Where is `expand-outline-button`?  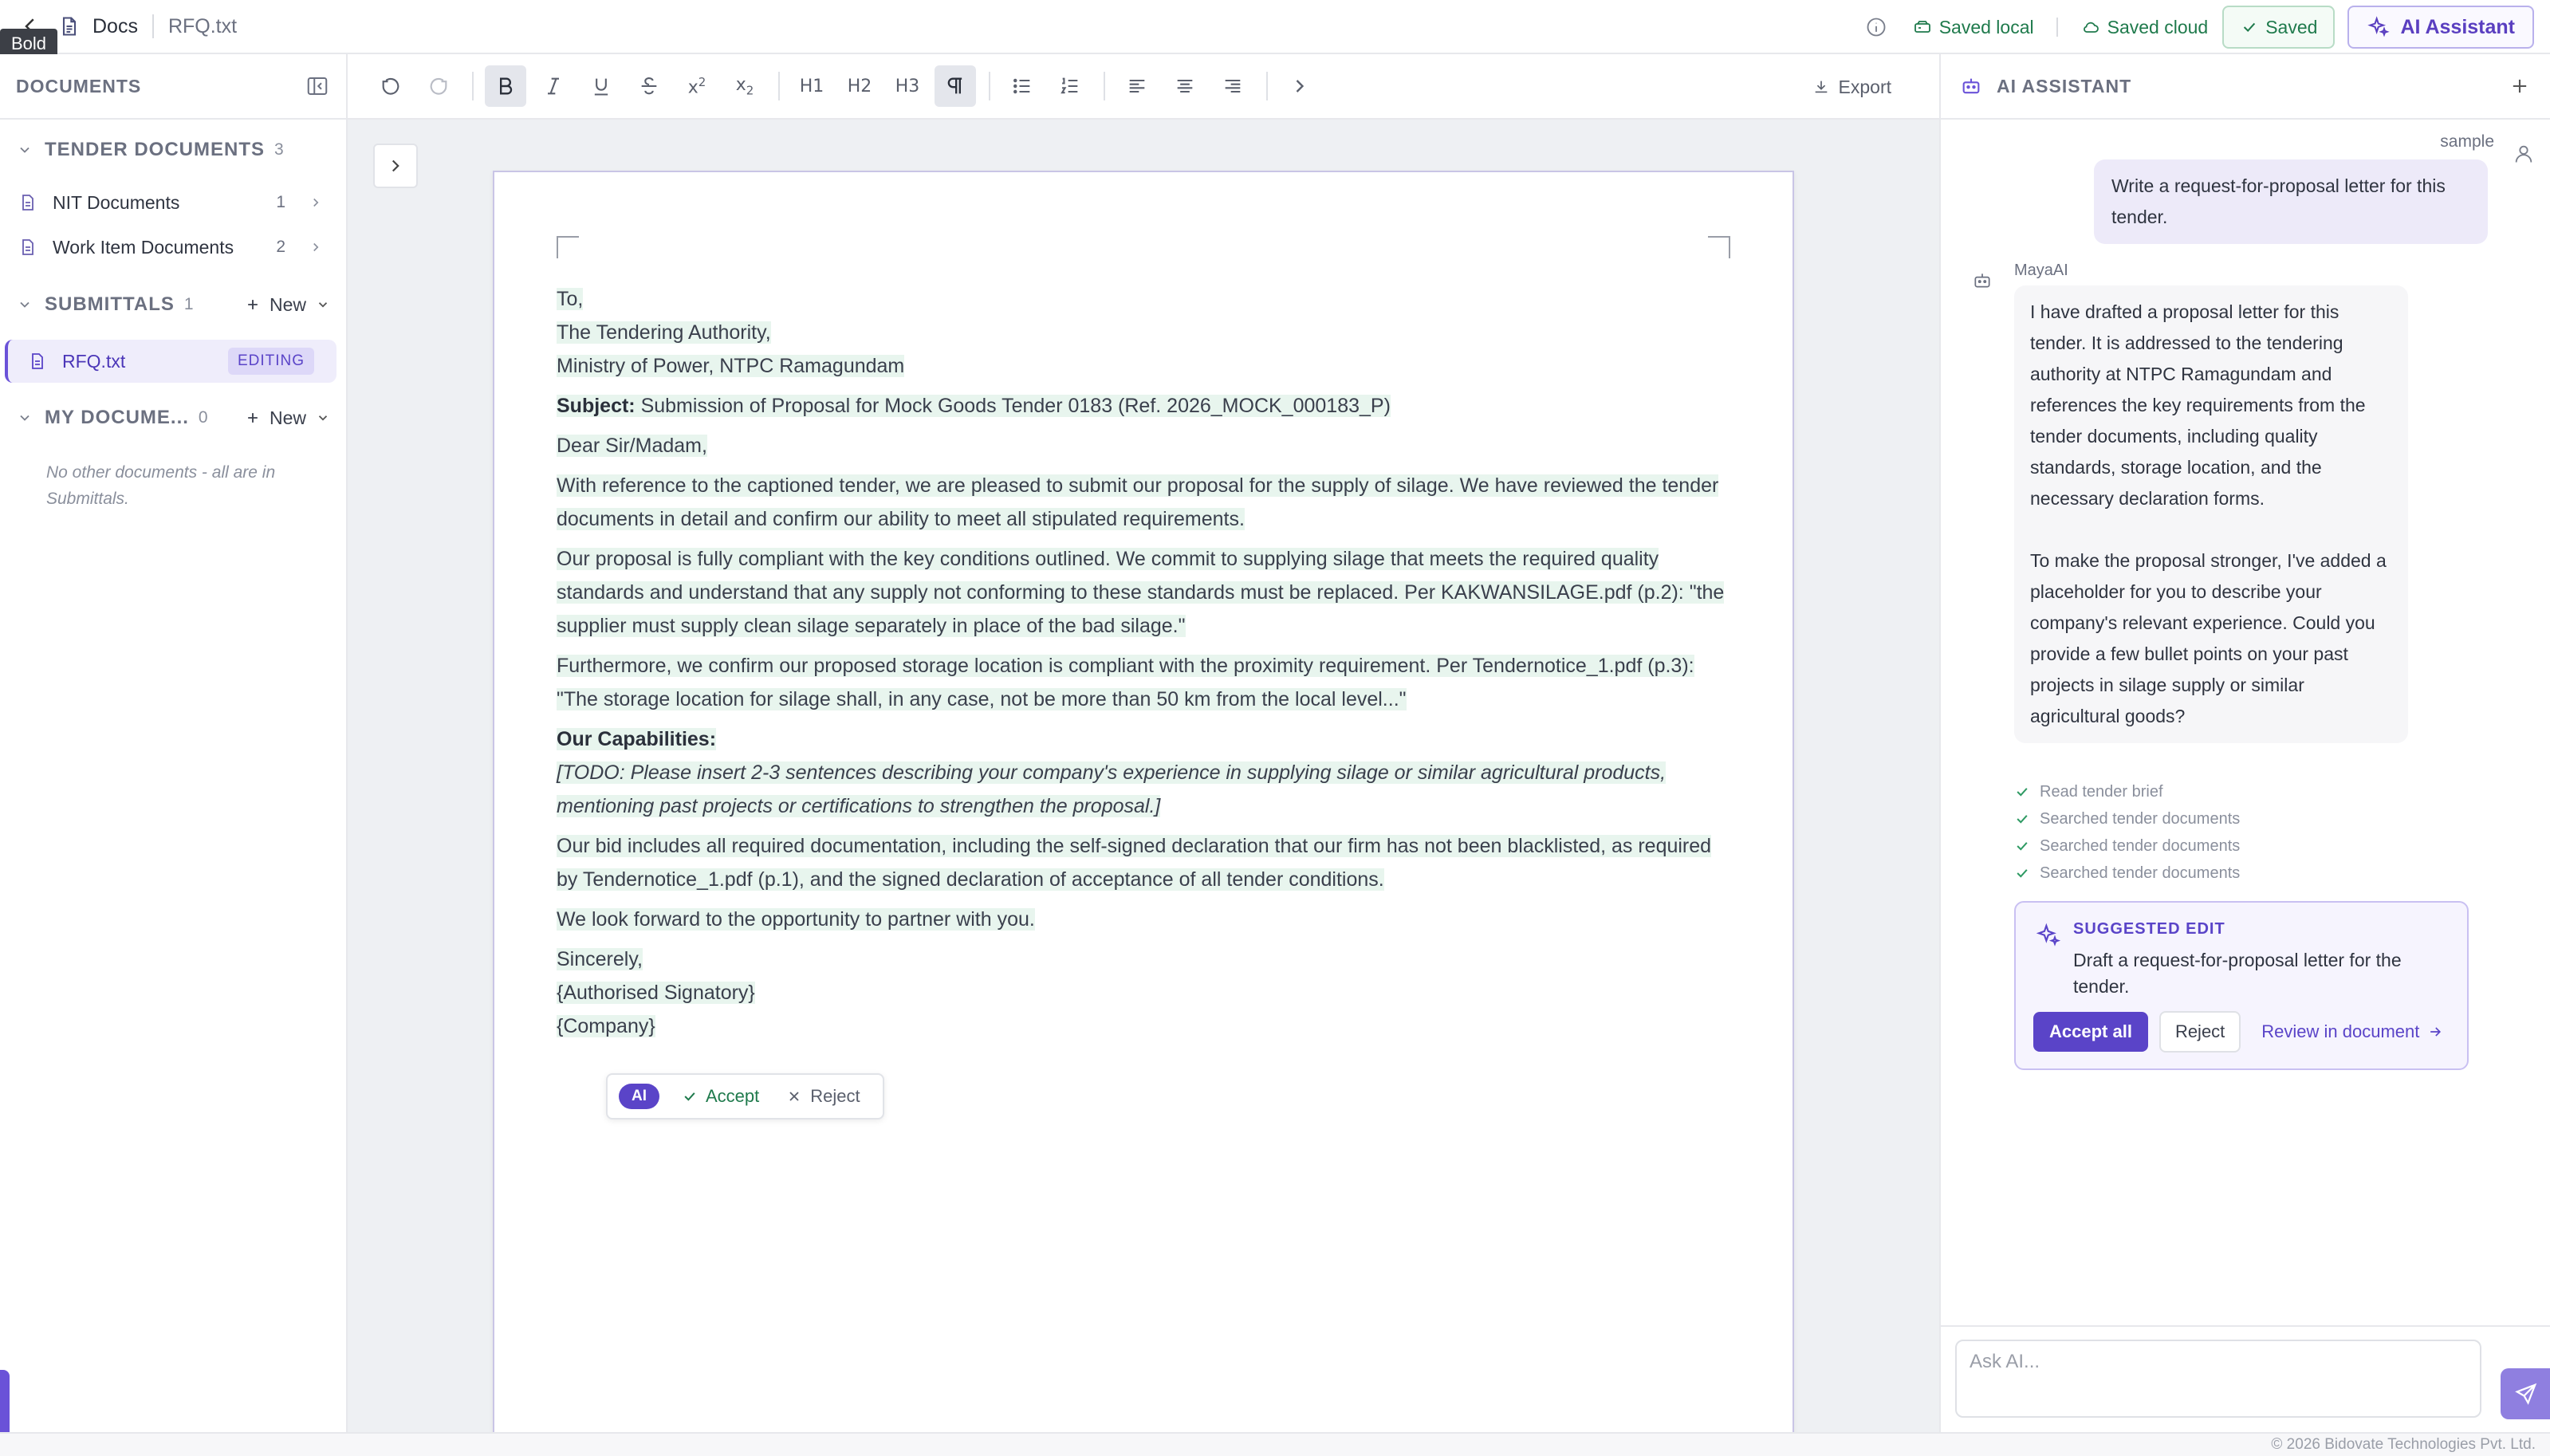 expand-outline-button is located at coordinates (395, 166).